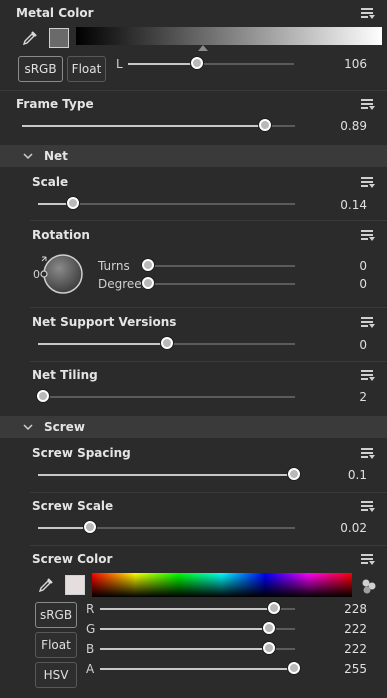  Describe the element at coordinates (294, 474) in the screenshot. I see `screw-spacing-slider-thumb` at that location.